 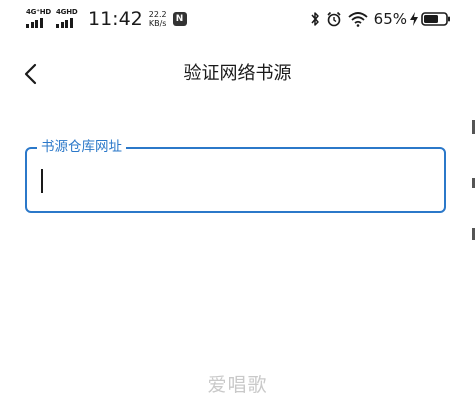 I want to click on sim1-network-type: 4G⁺HD, so click(x=38, y=12).